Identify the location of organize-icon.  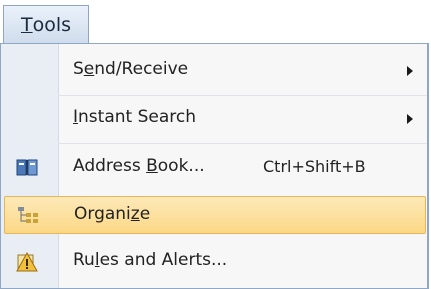
(28, 215).